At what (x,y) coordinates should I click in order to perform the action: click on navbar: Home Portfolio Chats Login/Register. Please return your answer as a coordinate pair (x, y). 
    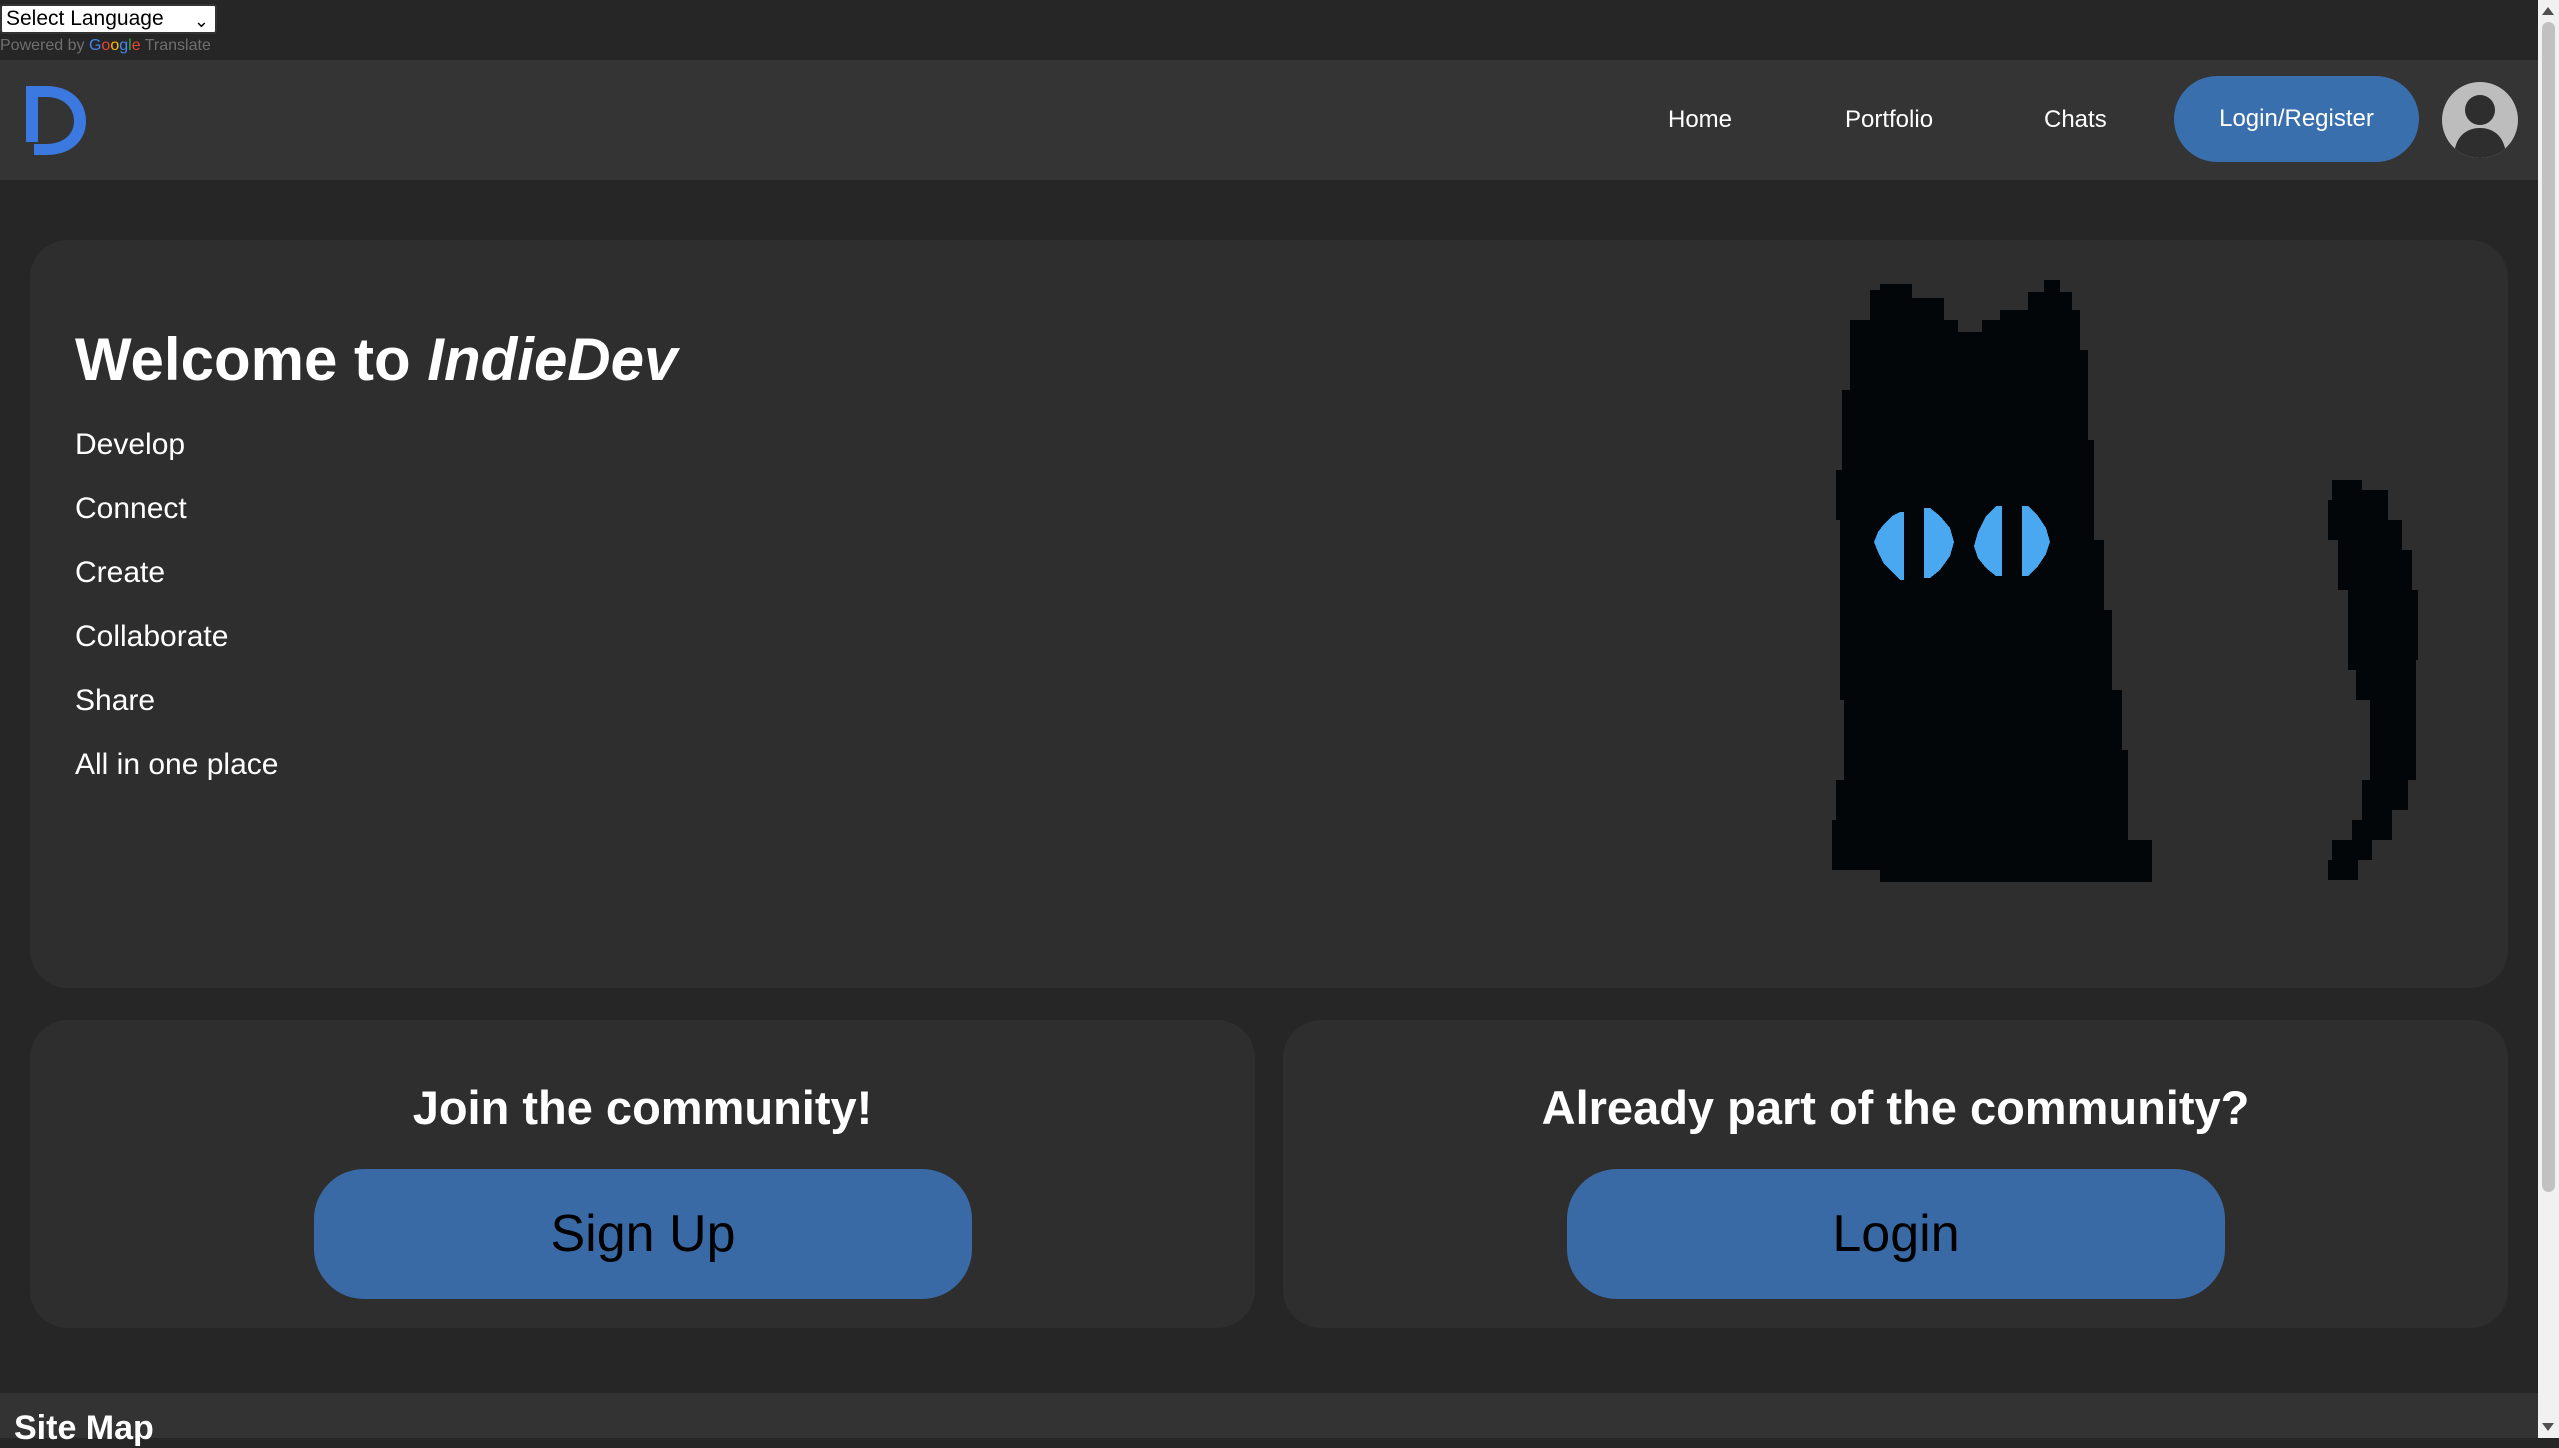
    Looking at the image, I should click on (1269, 120).